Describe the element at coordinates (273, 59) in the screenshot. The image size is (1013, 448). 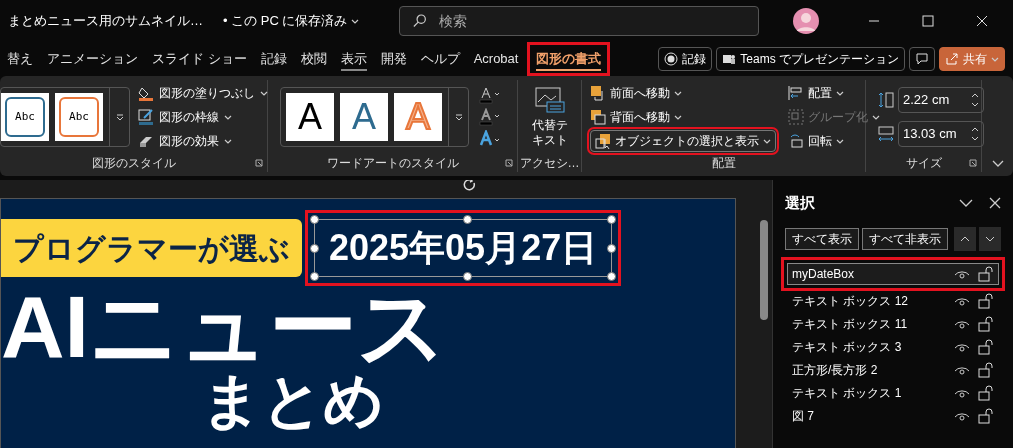
I see `ribbon-tab: 記録` at that location.